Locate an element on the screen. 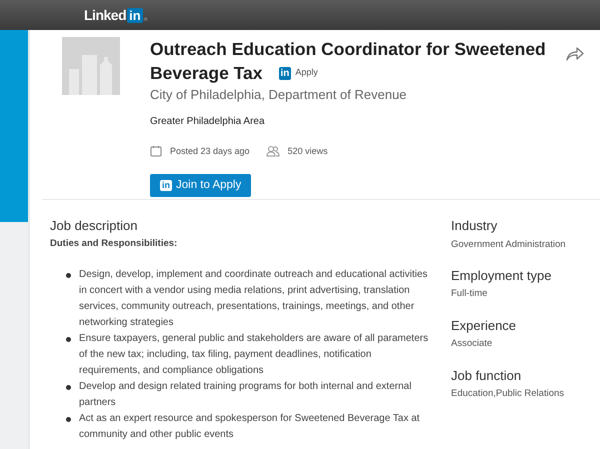  share-icon is located at coordinates (575, 54).